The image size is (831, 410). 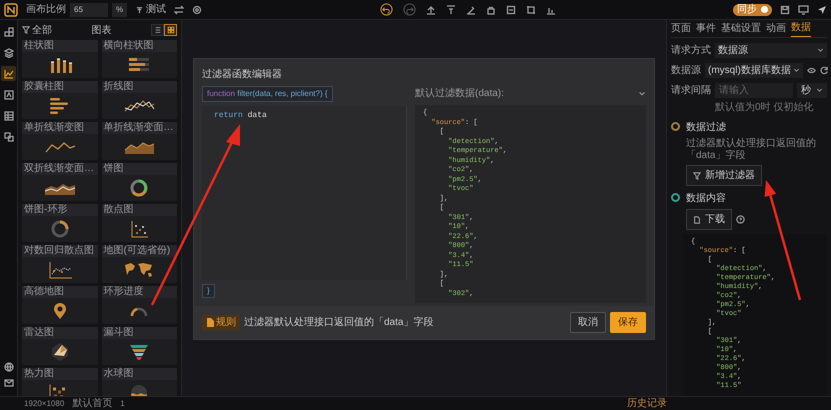 What do you see at coordinates (9, 31) in the screenshot?
I see `blocks-icon` at bounding box center [9, 31].